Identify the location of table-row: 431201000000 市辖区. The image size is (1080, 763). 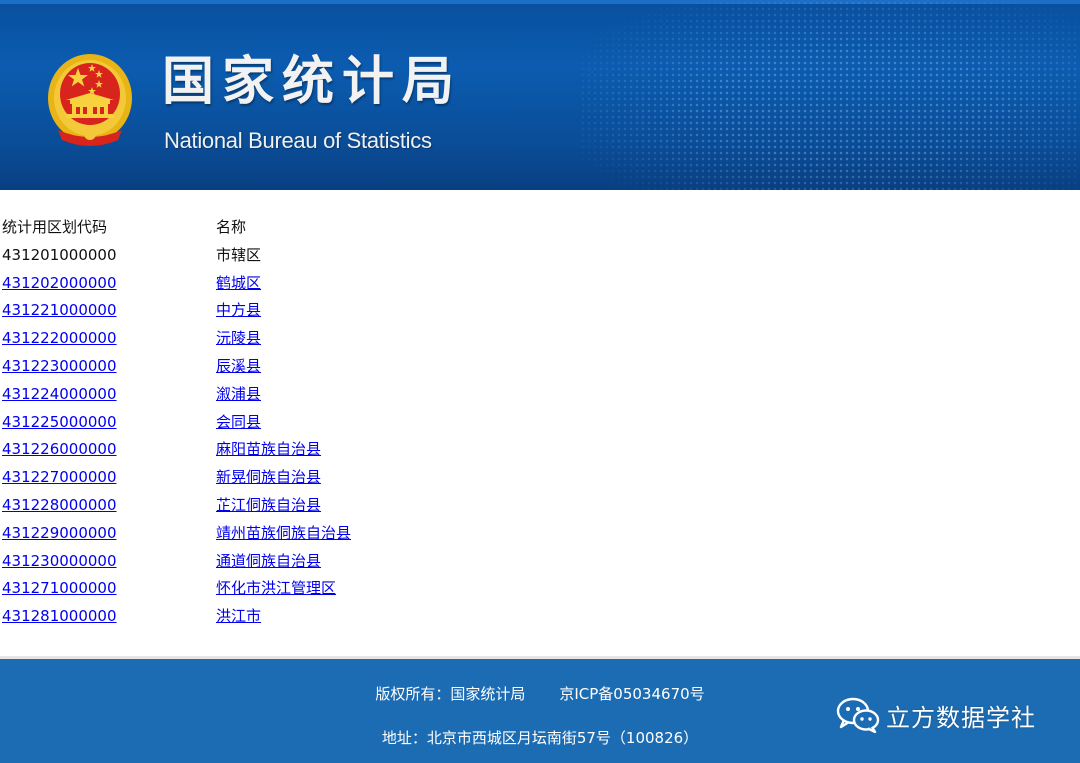
(259, 256).